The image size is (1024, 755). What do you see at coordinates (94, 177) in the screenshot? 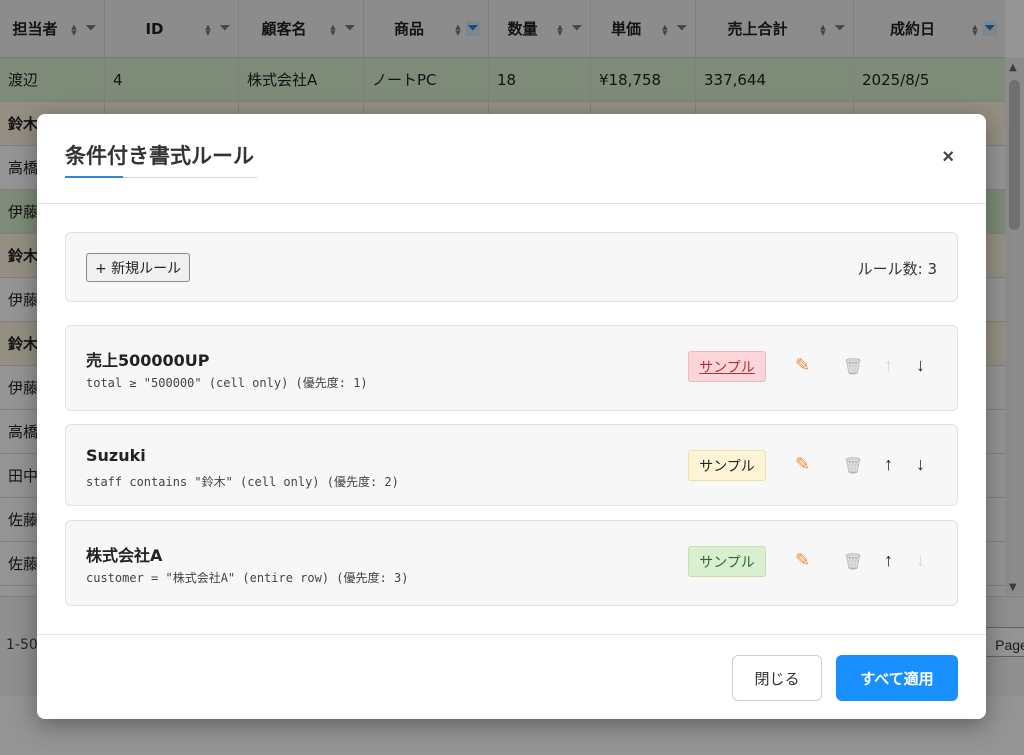
I see `title-underline-accent` at bounding box center [94, 177].